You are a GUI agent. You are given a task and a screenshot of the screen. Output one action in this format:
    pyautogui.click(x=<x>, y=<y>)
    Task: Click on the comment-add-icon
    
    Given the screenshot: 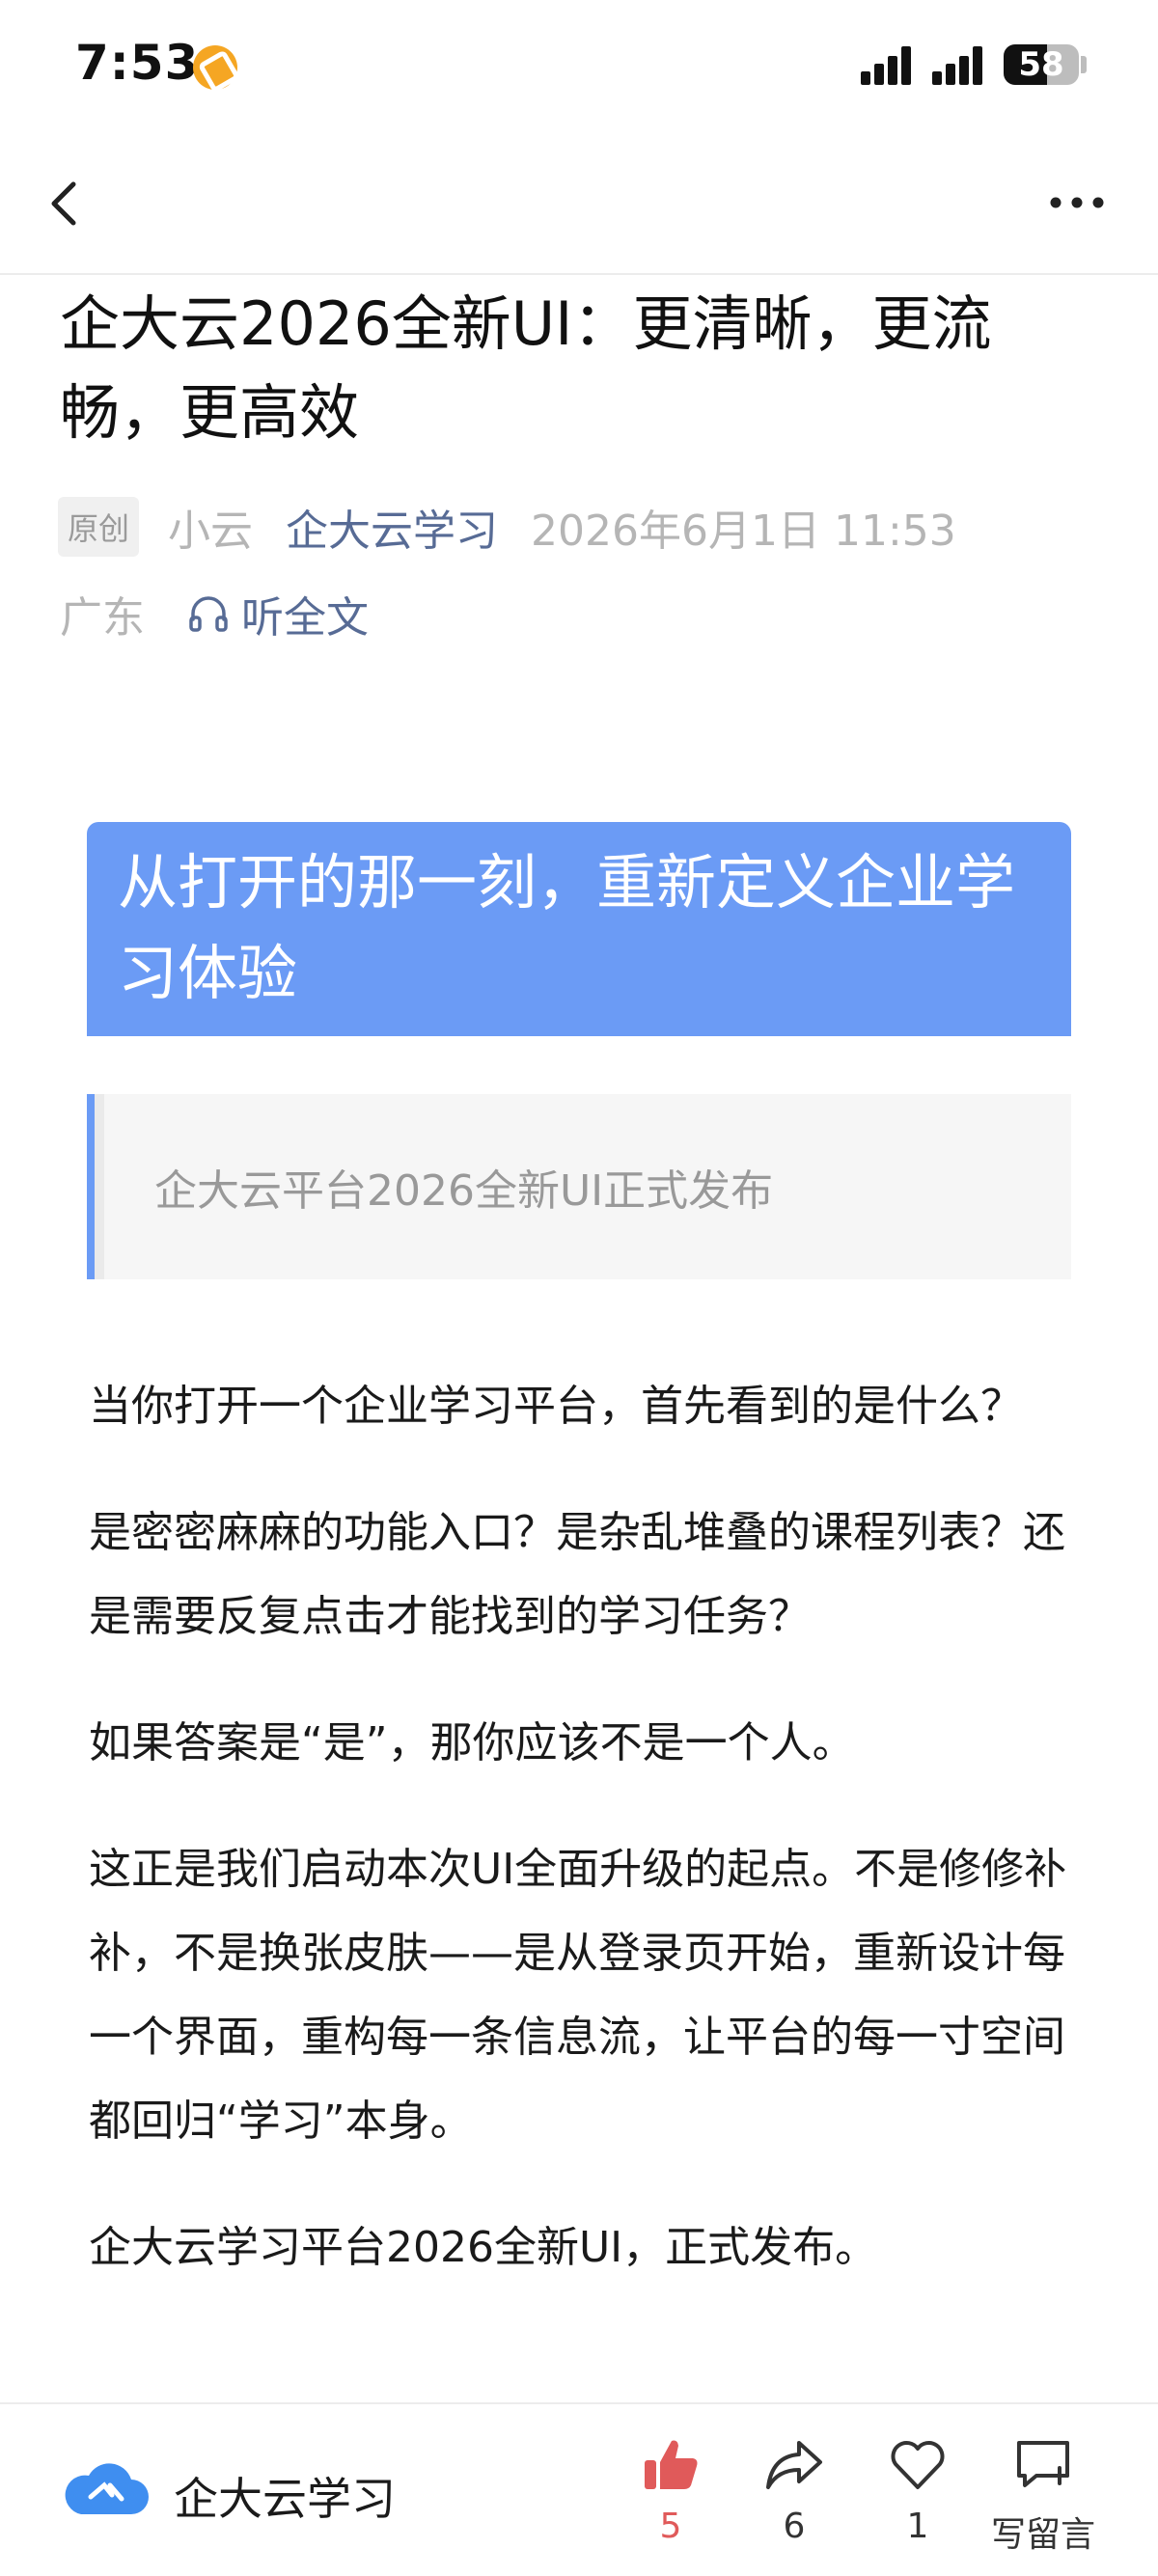 What is the action you would take?
    pyautogui.click(x=1043, y=2464)
    